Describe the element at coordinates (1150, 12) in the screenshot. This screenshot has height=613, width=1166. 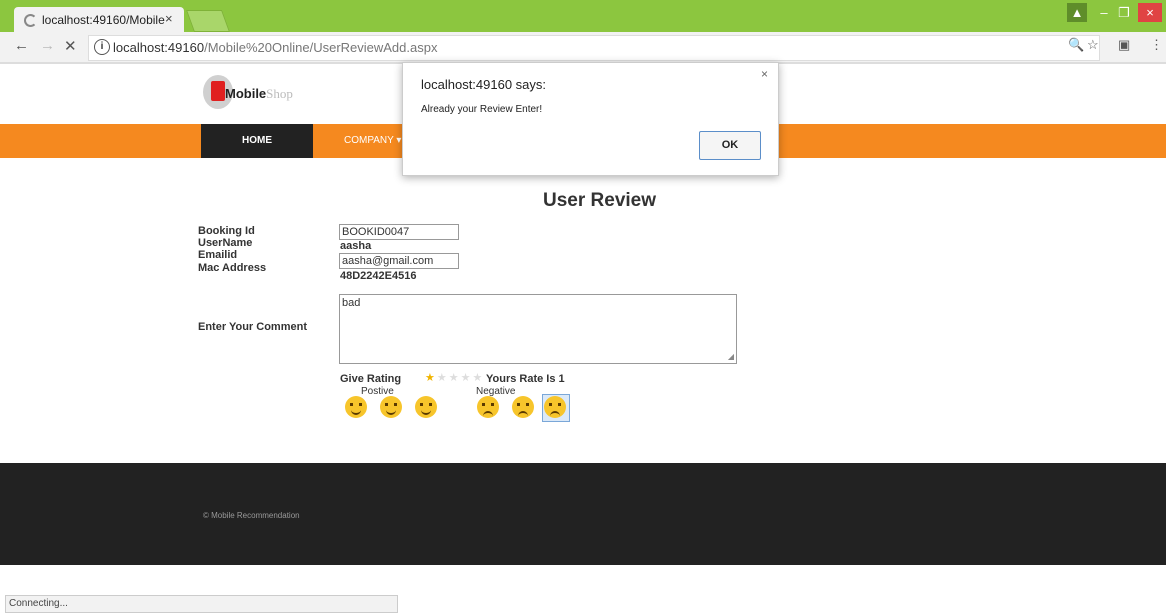
I see `close-window-button: ×` at that location.